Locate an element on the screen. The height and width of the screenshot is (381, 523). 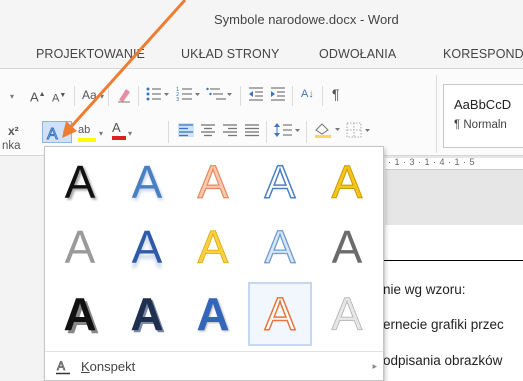
chevron-right-icon: ▸ is located at coordinates (374, 366).